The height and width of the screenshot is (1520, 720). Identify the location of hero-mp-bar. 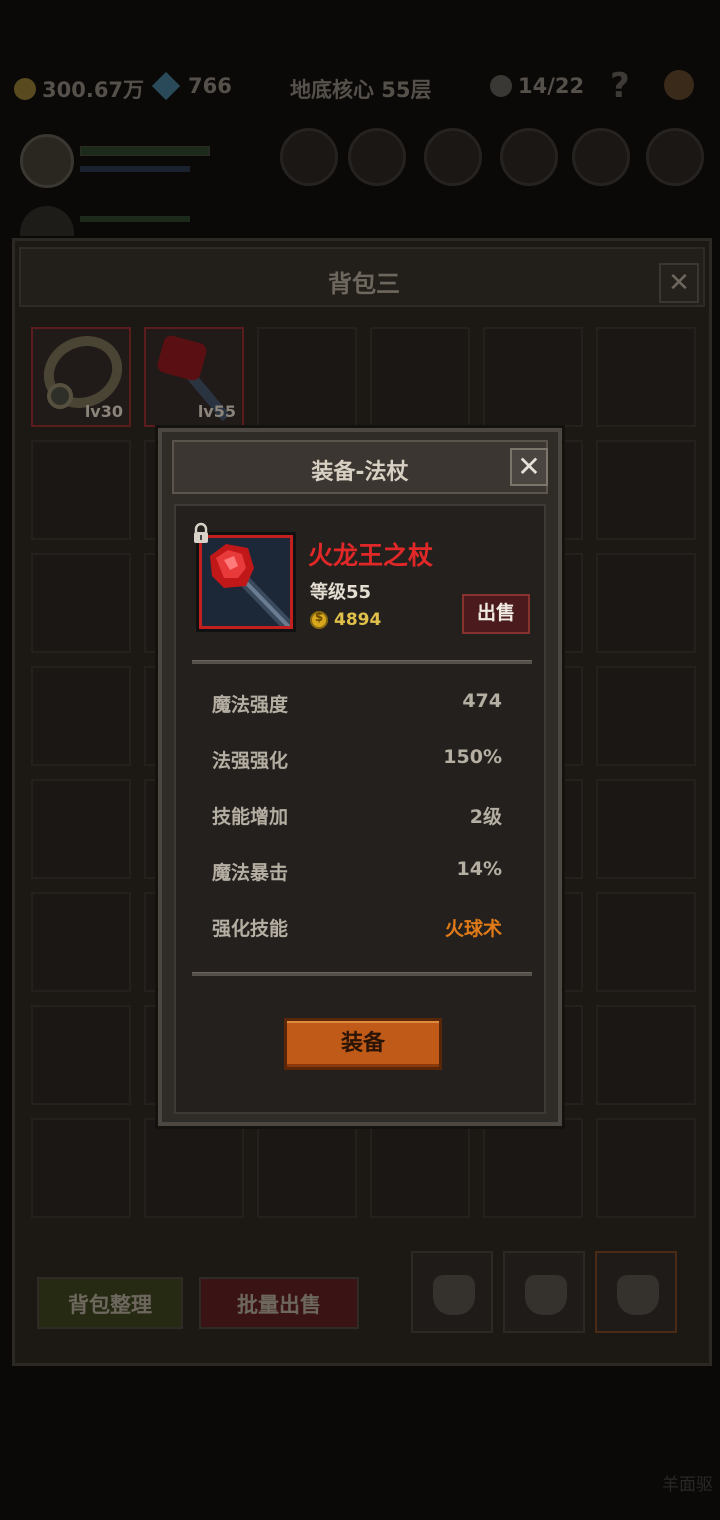
(135, 169).